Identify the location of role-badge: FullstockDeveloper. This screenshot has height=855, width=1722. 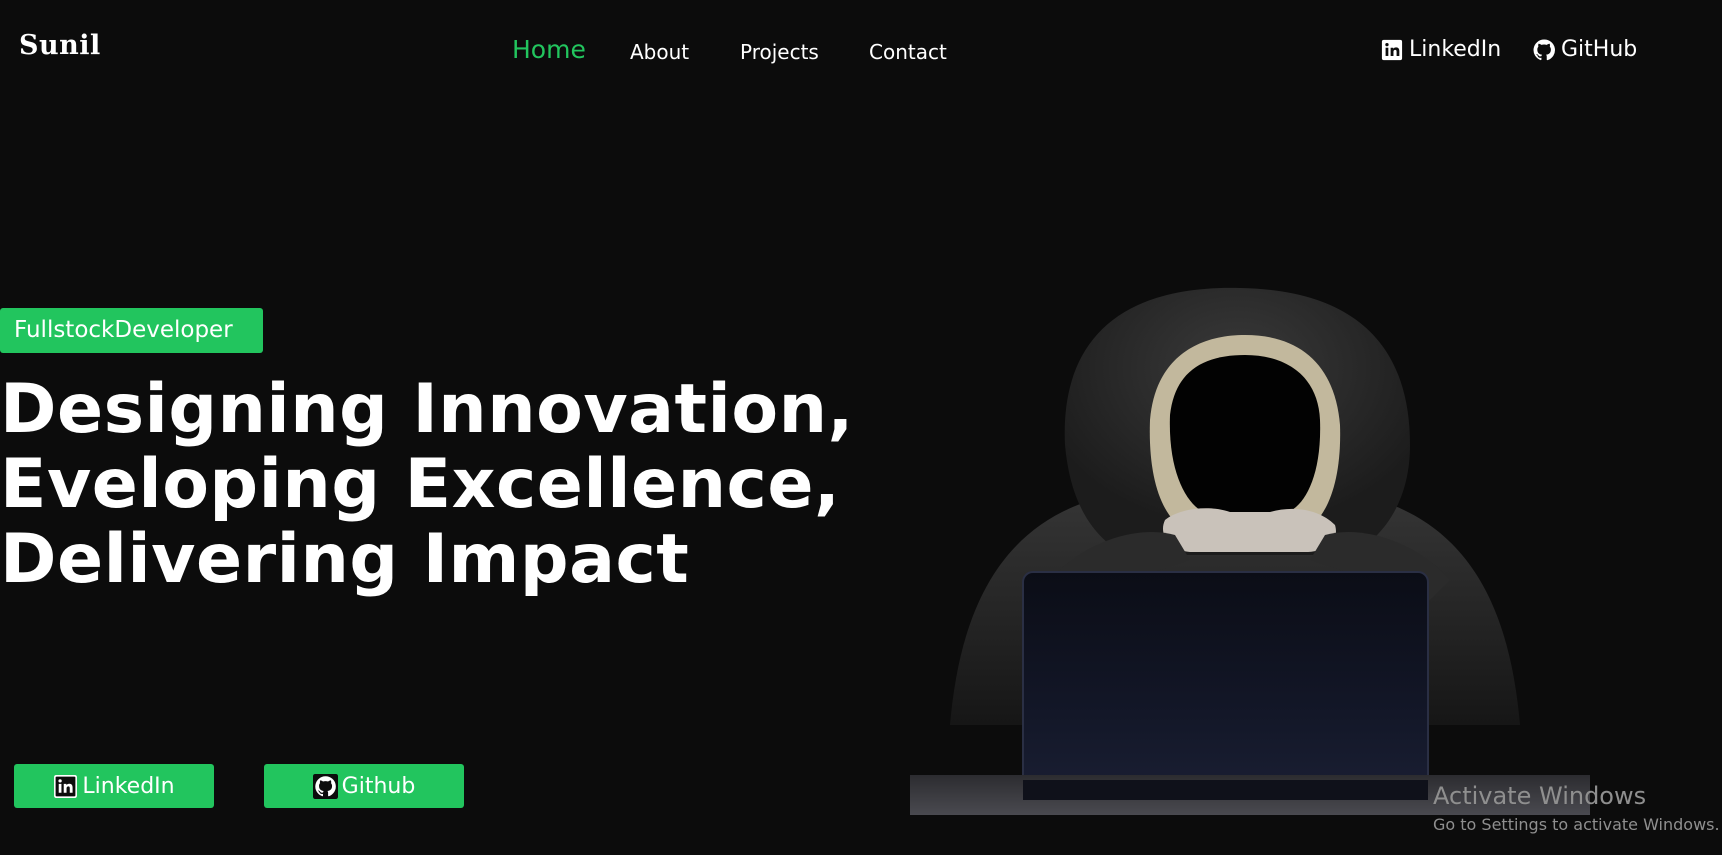
(131, 330).